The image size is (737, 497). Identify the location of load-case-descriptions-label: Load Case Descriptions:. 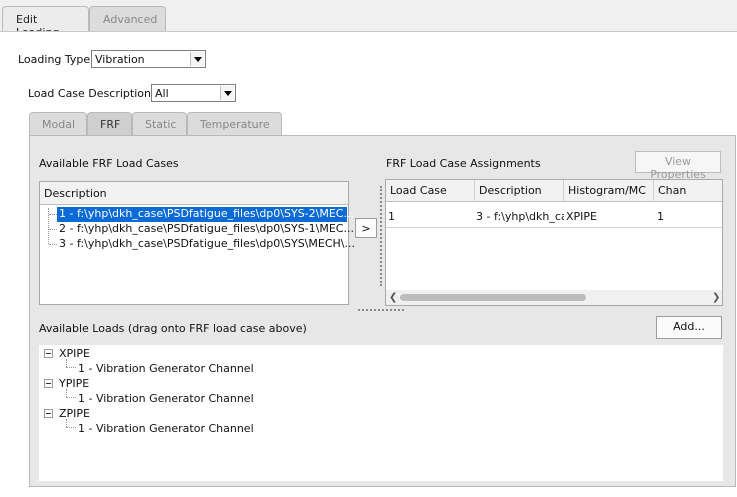
(94, 93).